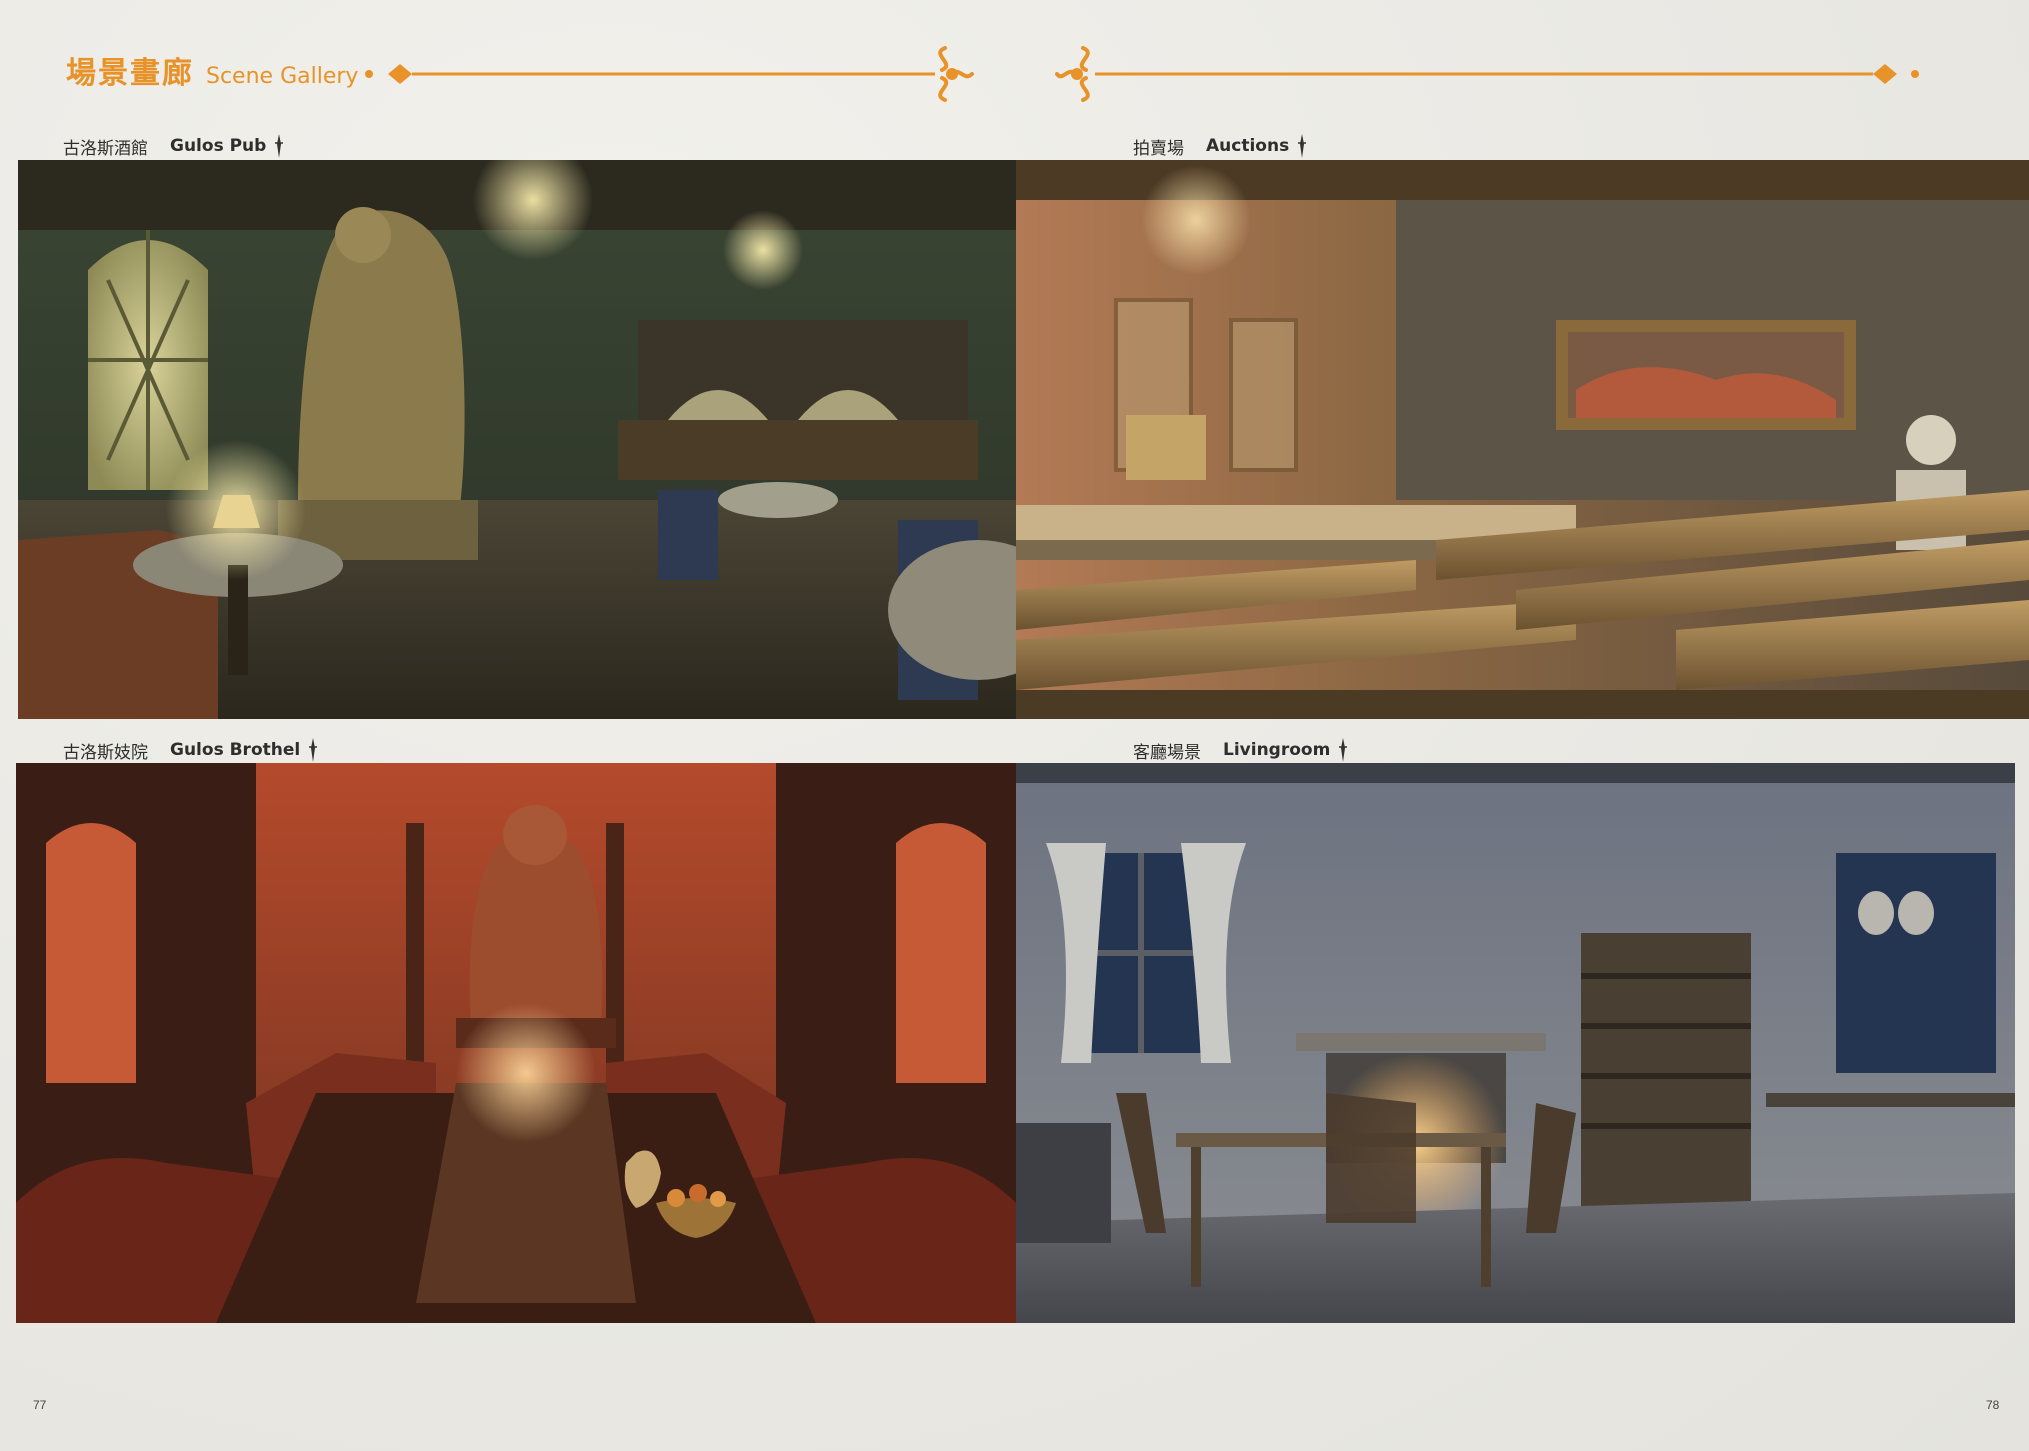 Image resolution: width=2029 pixels, height=1451 pixels. Describe the element at coordinates (1158, 148) in the screenshot. I see `scene-label-cn: 拍賣場` at that location.